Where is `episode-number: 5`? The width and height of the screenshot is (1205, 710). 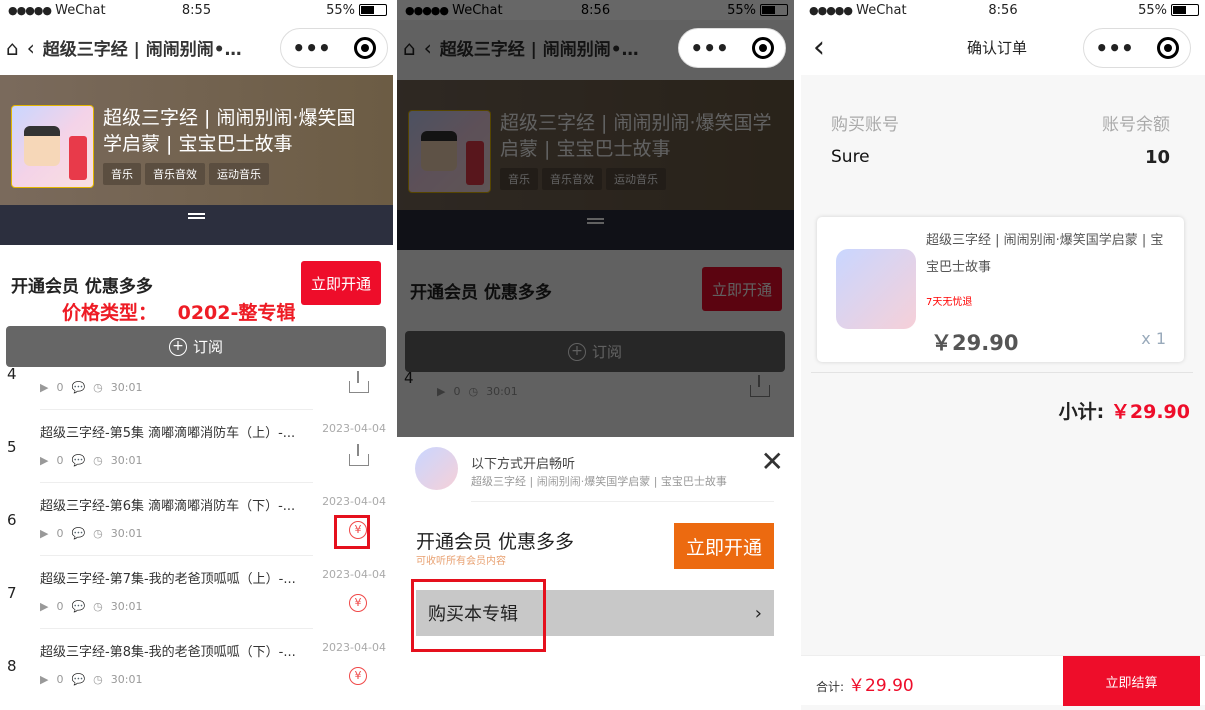
episode-number: 5 is located at coordinates (12, 447).